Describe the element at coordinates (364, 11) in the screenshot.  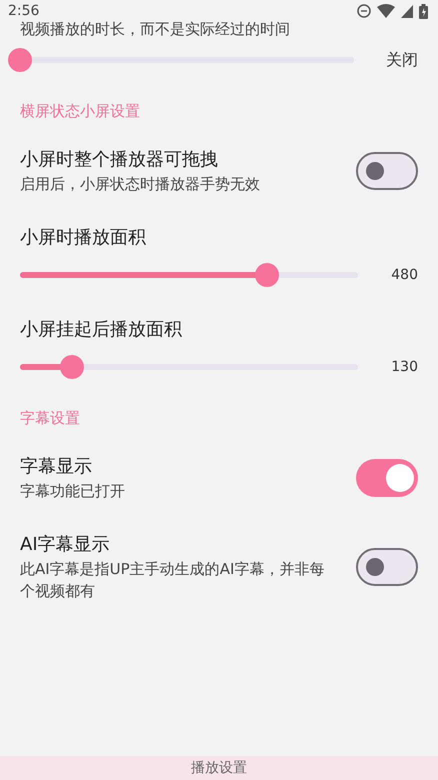
I see `do-not-disturb-icon` at that location.